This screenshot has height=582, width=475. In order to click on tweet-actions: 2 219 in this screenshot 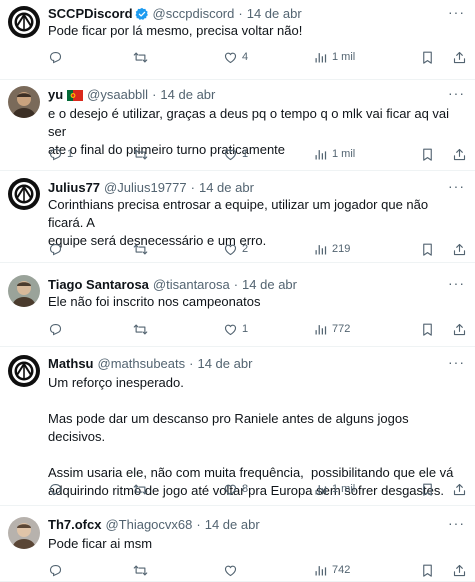, I will do `click(258, 249)`.